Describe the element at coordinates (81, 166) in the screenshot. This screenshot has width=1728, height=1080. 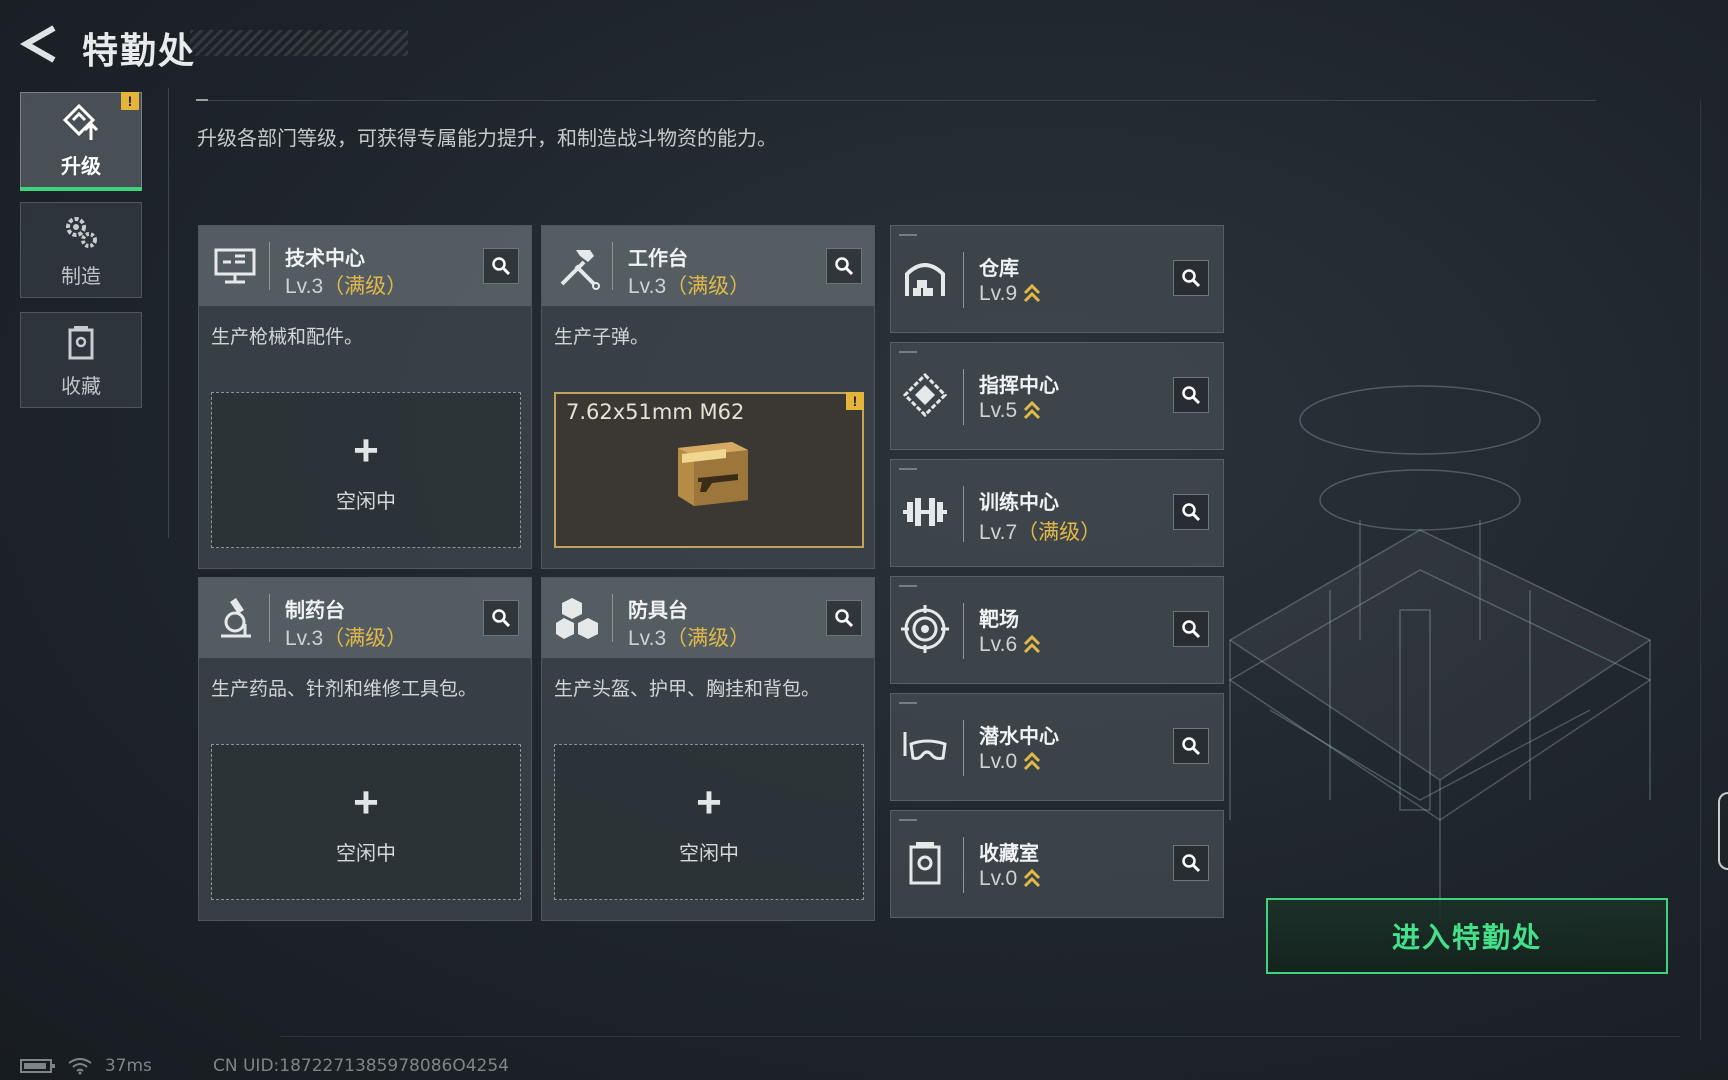
I see `tab-label: 升级` at that location.